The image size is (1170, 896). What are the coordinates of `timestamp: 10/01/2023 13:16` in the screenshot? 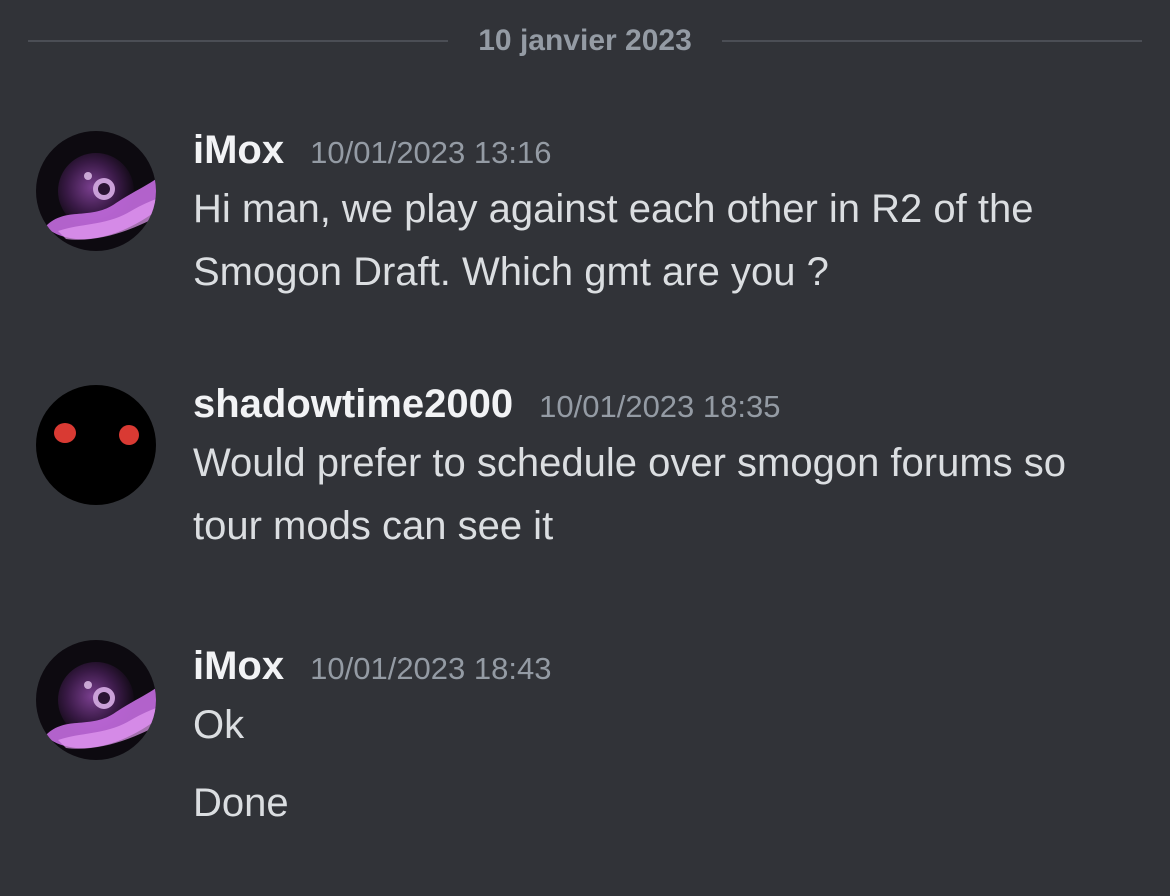 It's located at (431, 152).